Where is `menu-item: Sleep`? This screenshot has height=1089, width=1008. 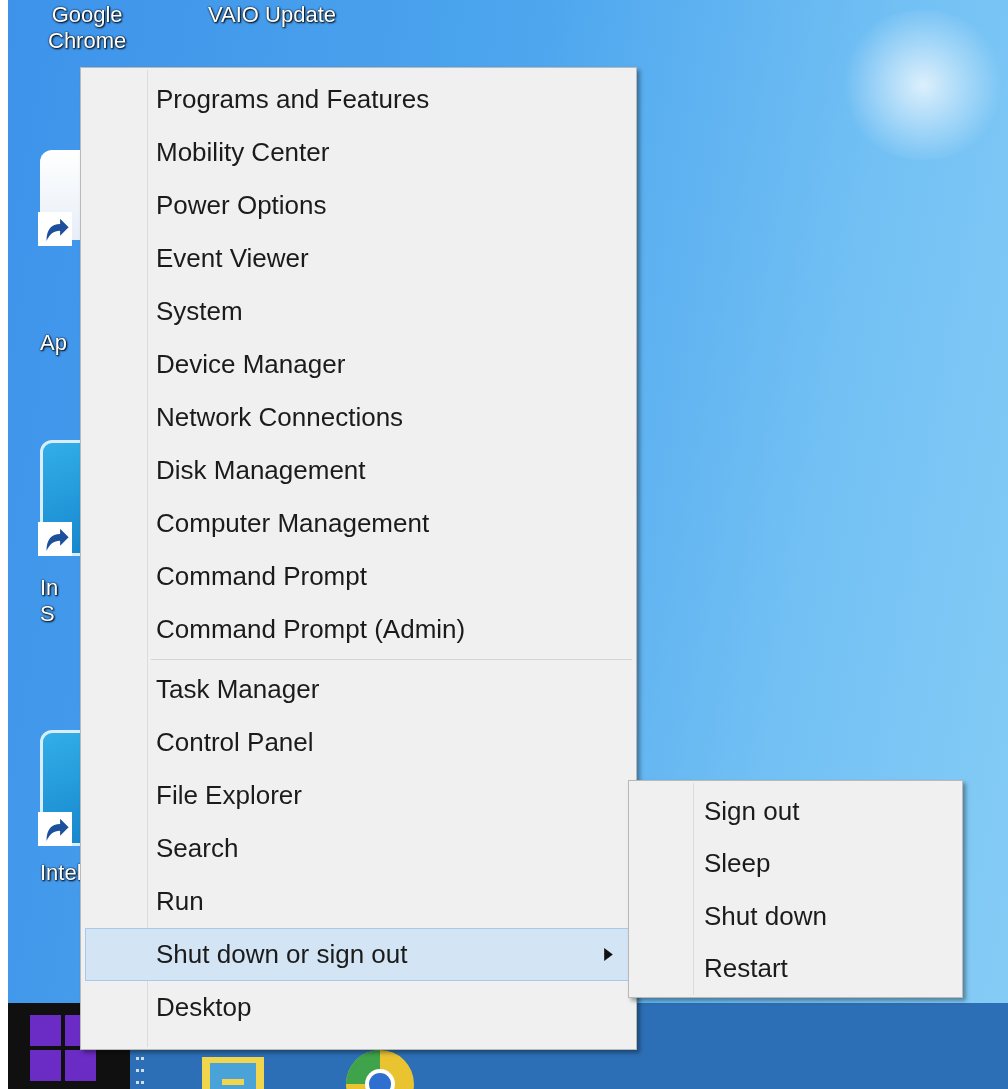 menu-item: Sleep is located at coordinates (795, 863).